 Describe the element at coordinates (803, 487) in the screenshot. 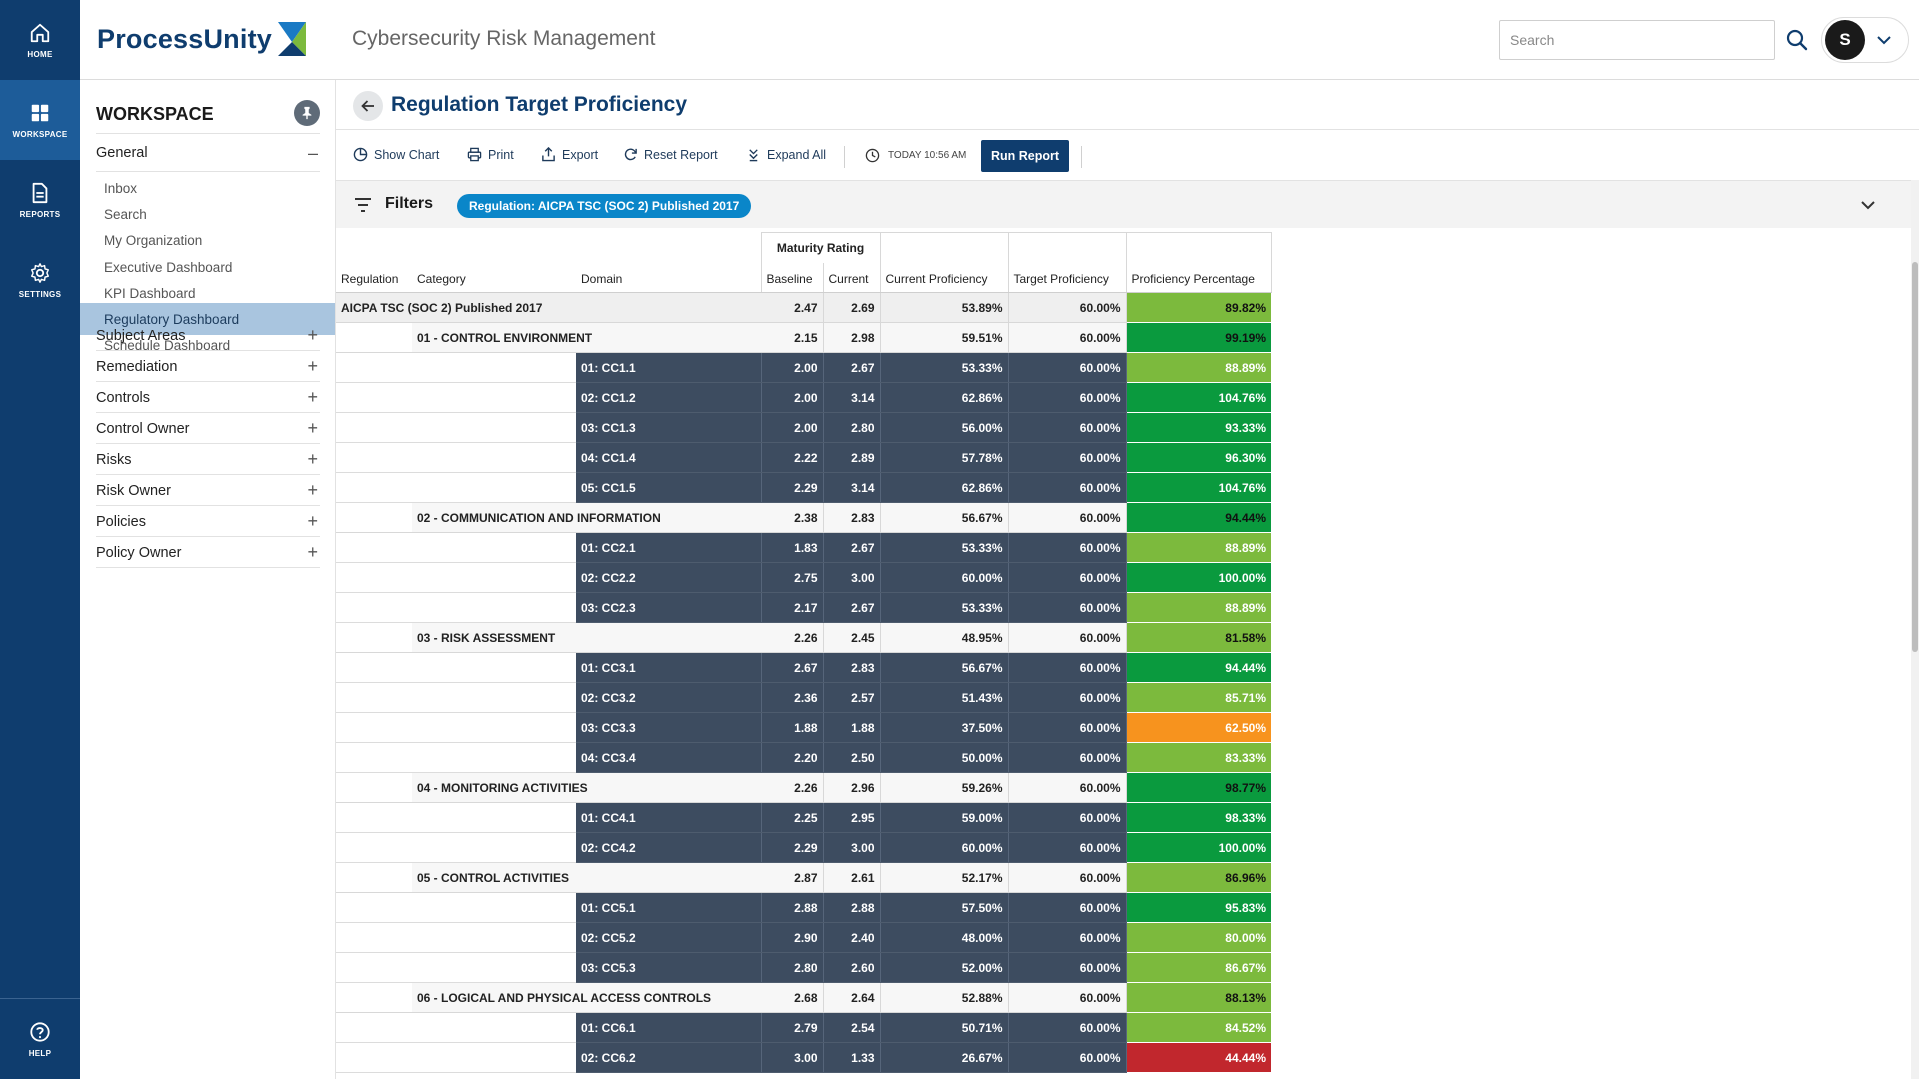

I see `table-row: 05: CC1.5 2.29 3.14 62.86% 60.00% 104.76%` at that location.